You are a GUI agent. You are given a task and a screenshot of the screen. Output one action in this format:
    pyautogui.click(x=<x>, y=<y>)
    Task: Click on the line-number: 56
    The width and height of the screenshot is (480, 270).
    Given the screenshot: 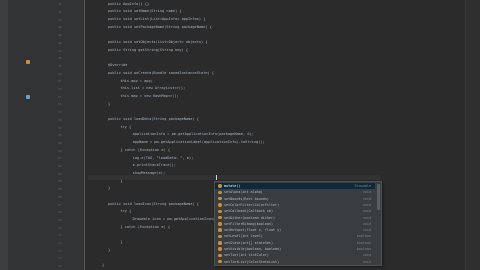 What is the action you would take?
    pyautogui.click(x=60, y=119)
    